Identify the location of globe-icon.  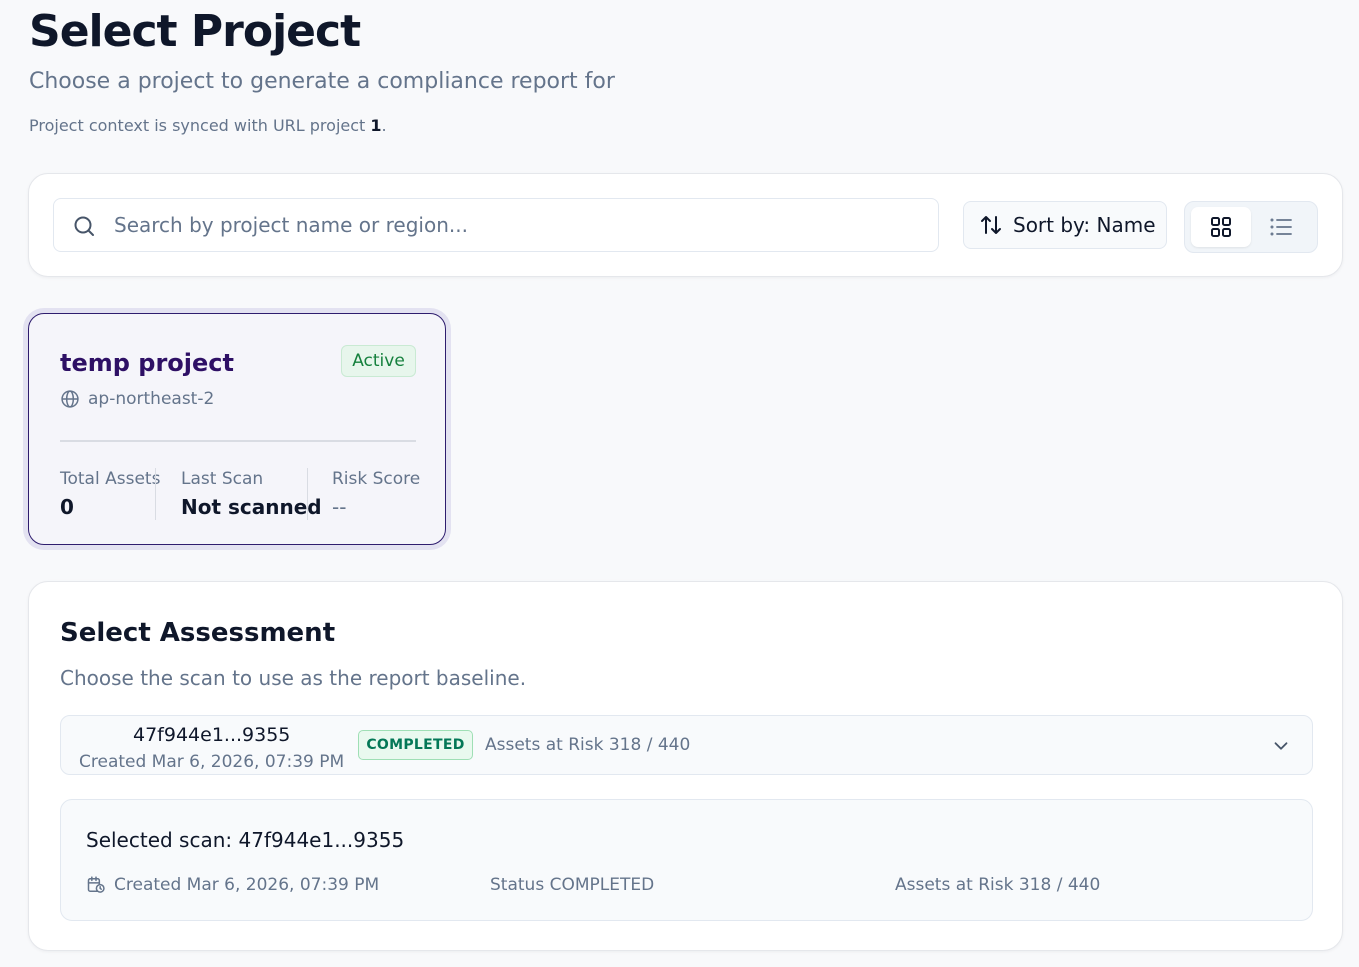
(70, 399).